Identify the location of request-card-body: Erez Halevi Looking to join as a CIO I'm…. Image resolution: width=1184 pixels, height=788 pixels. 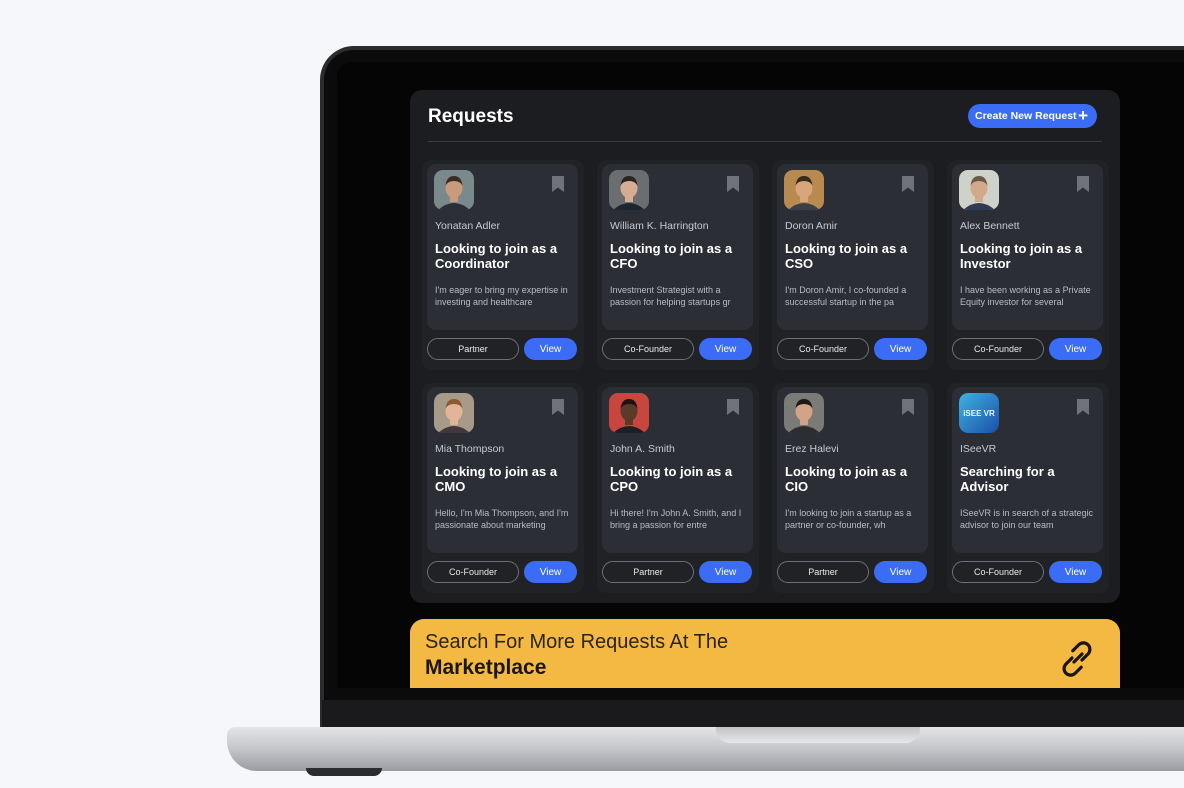
(852, 470).